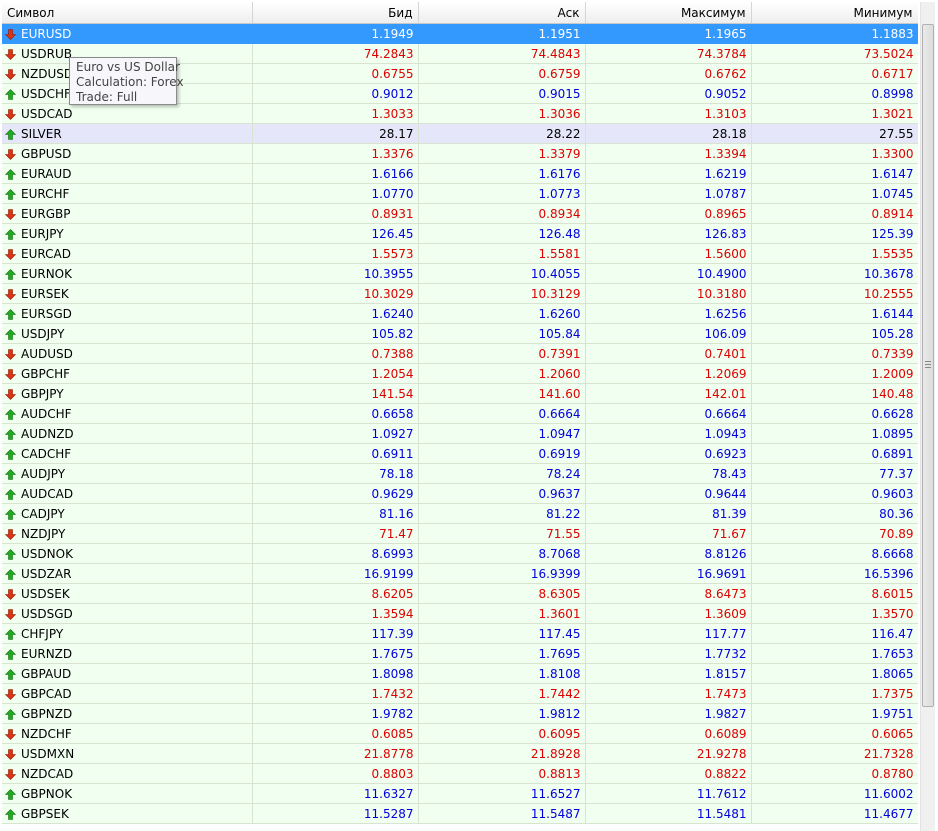  Describe the element at coordinates (834, 133) in the screenshot. I see `low-cell: 27.55` at that location.